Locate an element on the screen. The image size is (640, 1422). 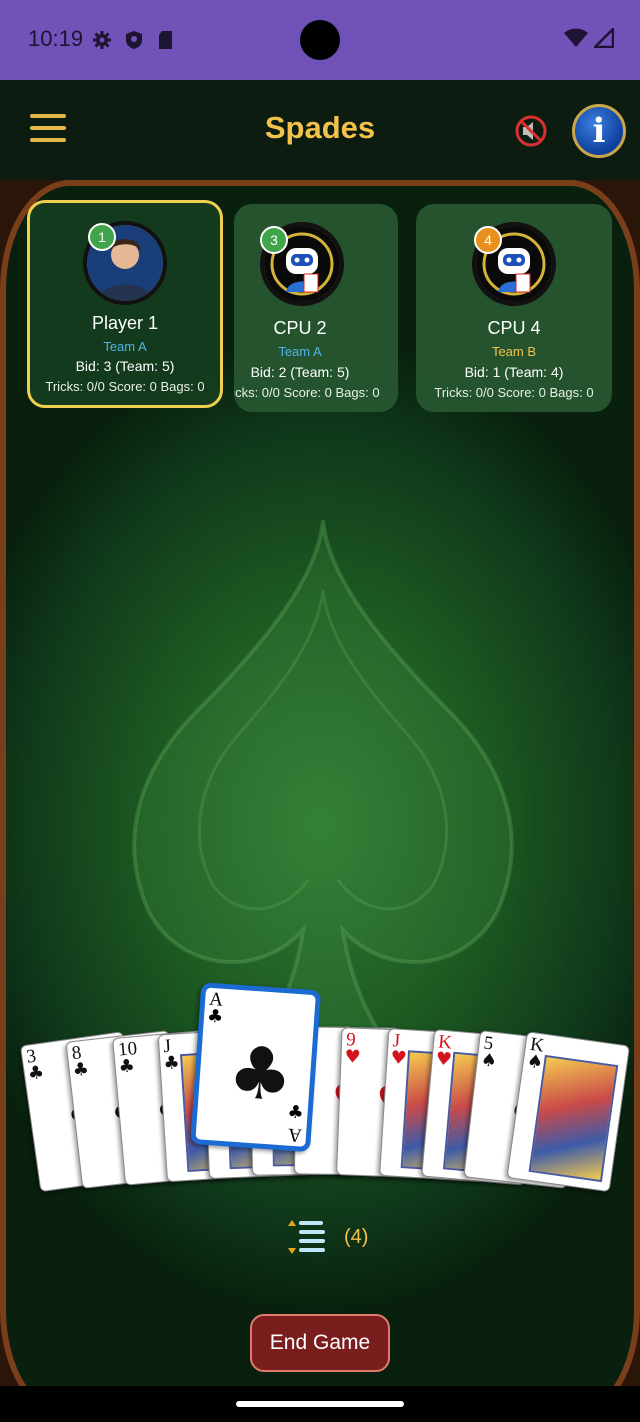
card-rank-bottom: A is located at coordinates (295, 1134).